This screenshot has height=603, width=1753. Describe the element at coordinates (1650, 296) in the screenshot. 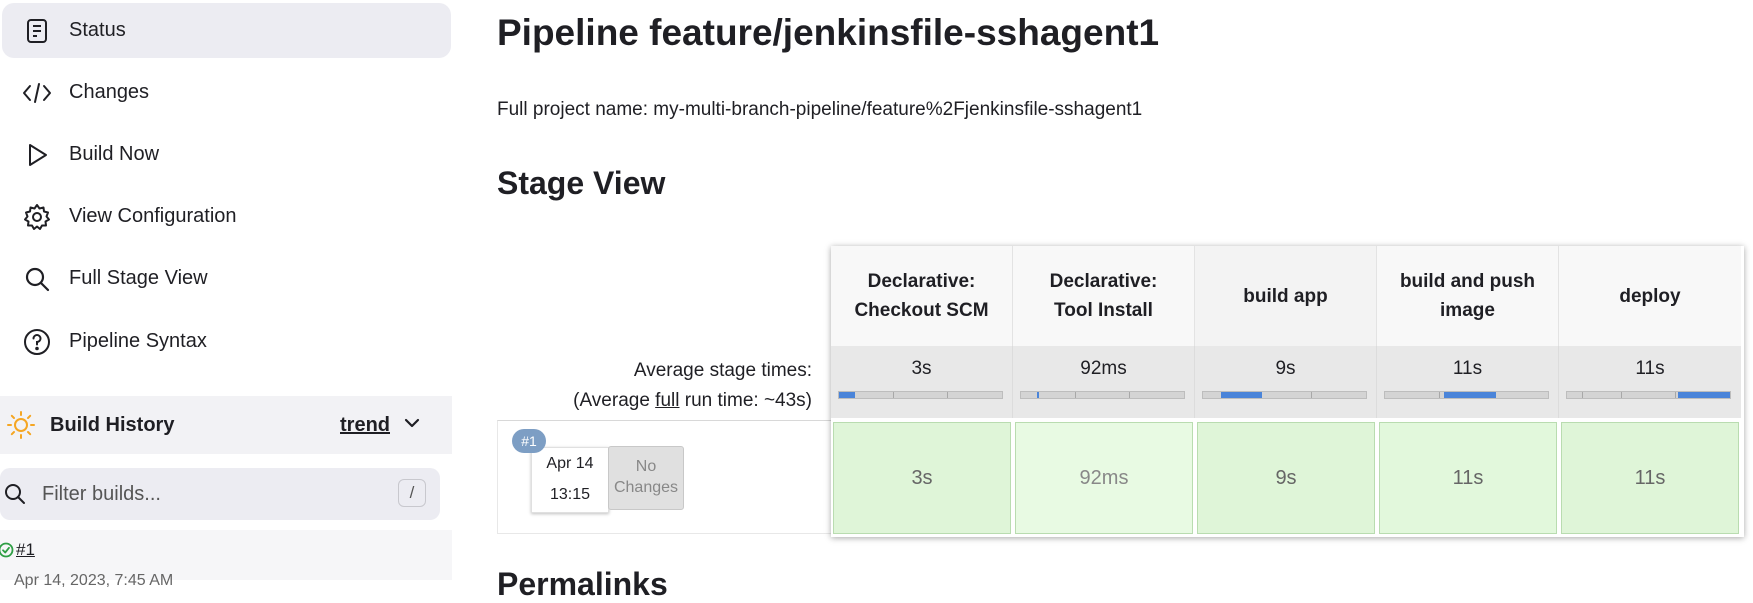

I see `stage-header: deploy` at that location.